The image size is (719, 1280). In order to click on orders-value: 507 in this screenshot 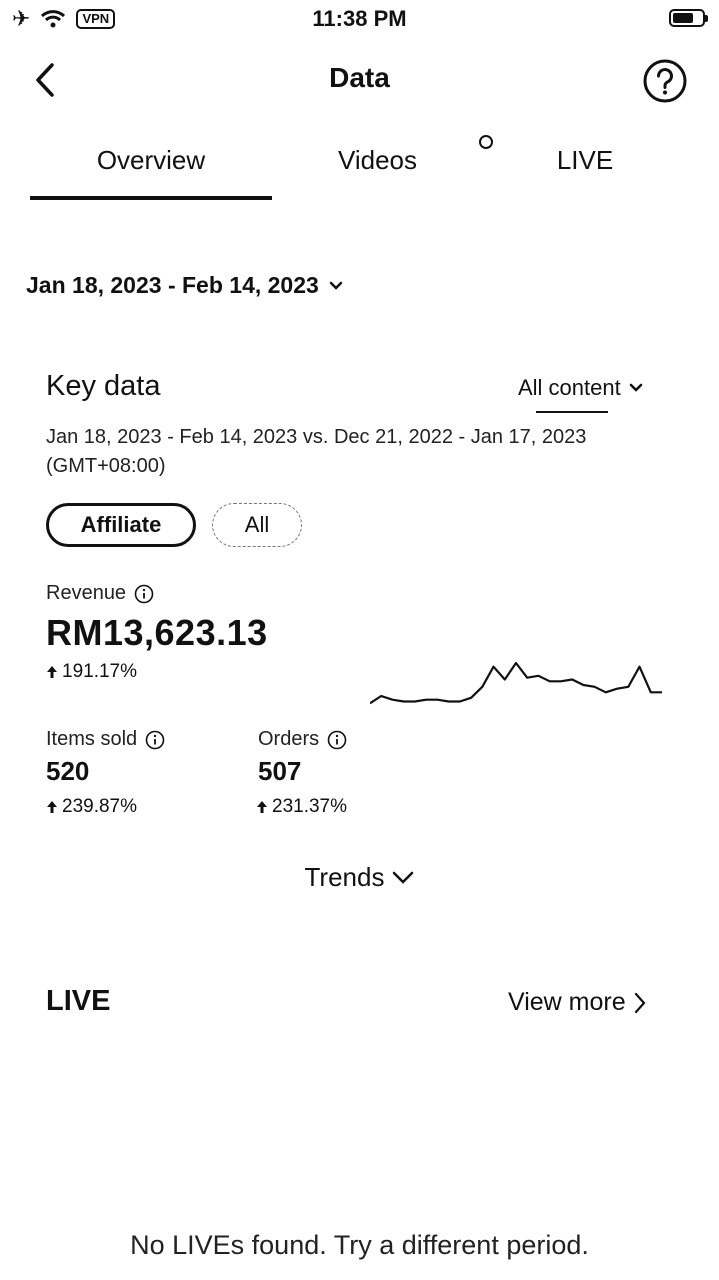, I will do `click(280, 771)`.